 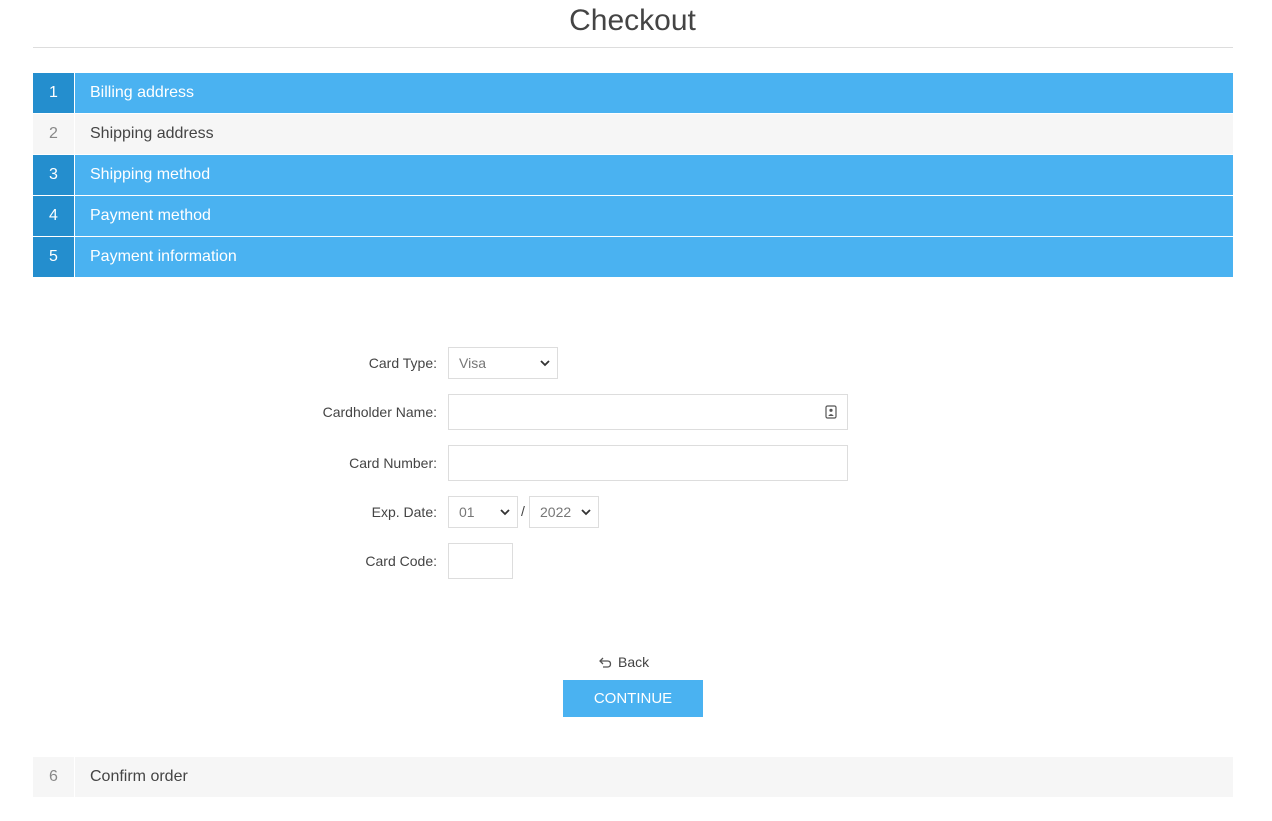 I want to click on card-code-input, so click(x=480, y=561).